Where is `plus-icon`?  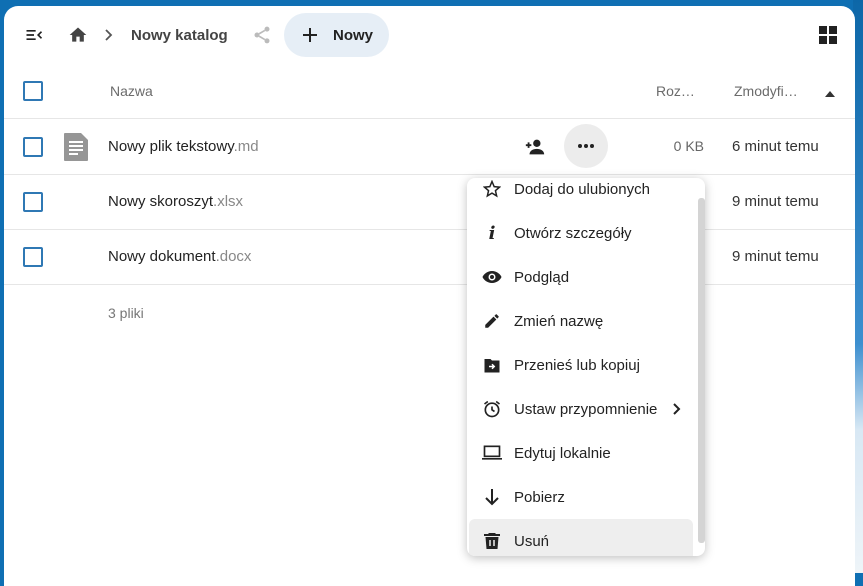 plus-icon is located at coordinates (310, 35).